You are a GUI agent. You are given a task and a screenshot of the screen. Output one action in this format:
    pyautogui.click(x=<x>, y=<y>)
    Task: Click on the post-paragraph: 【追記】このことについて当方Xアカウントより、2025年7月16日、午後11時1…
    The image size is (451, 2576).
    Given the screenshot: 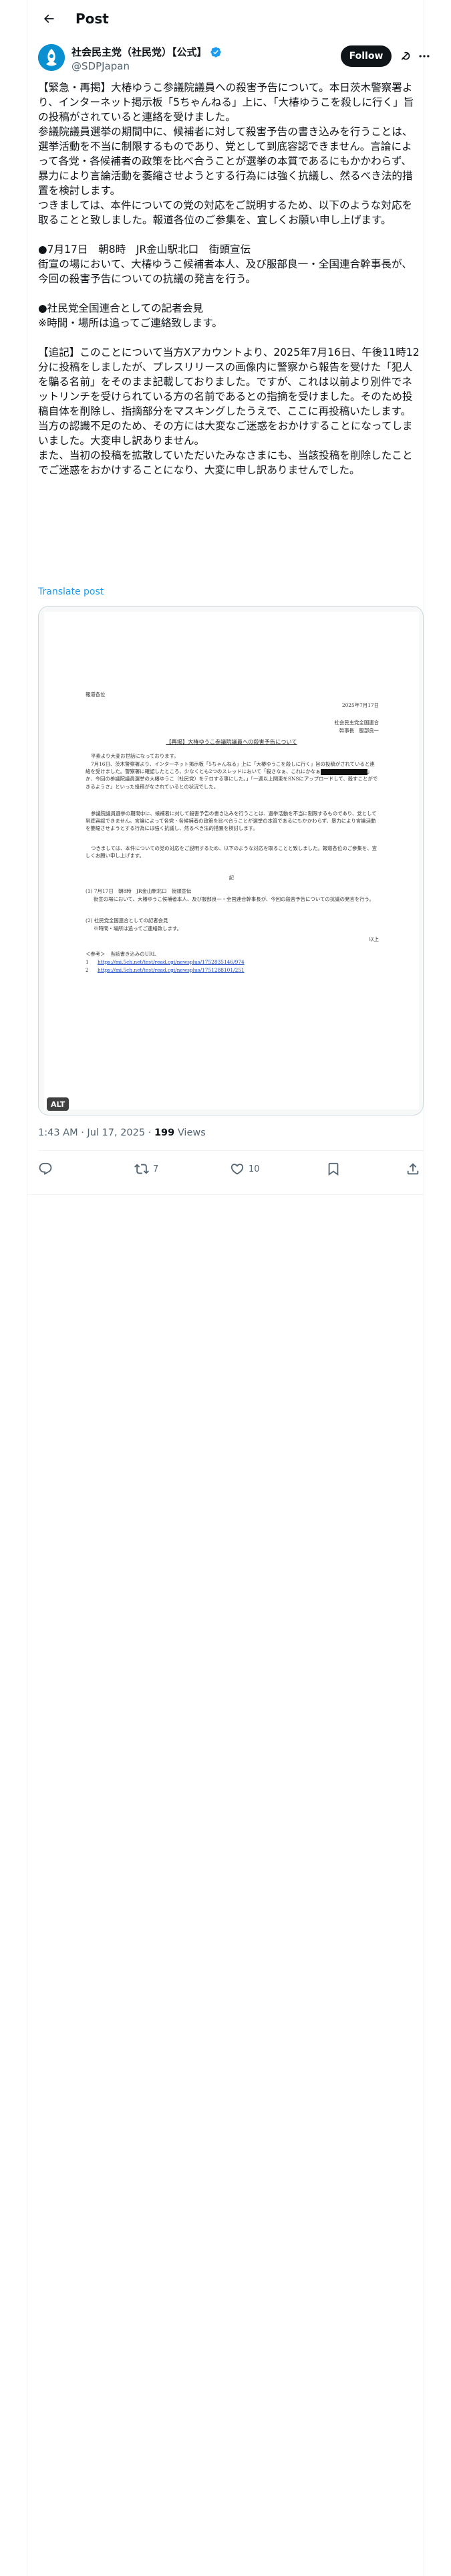 What is the action you would take?
    pyautogui.click(x=229, y=381)
    